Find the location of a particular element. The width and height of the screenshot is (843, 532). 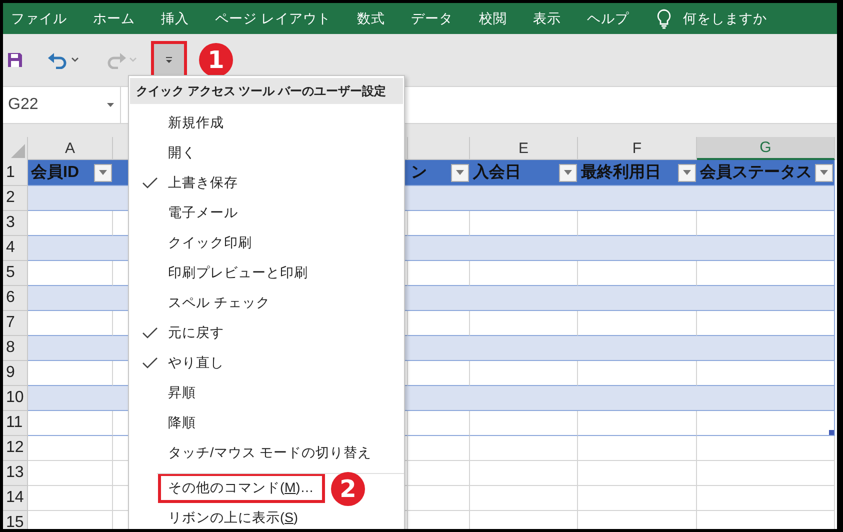

menu-item: 昇順 is located at coordinates (182, 393).